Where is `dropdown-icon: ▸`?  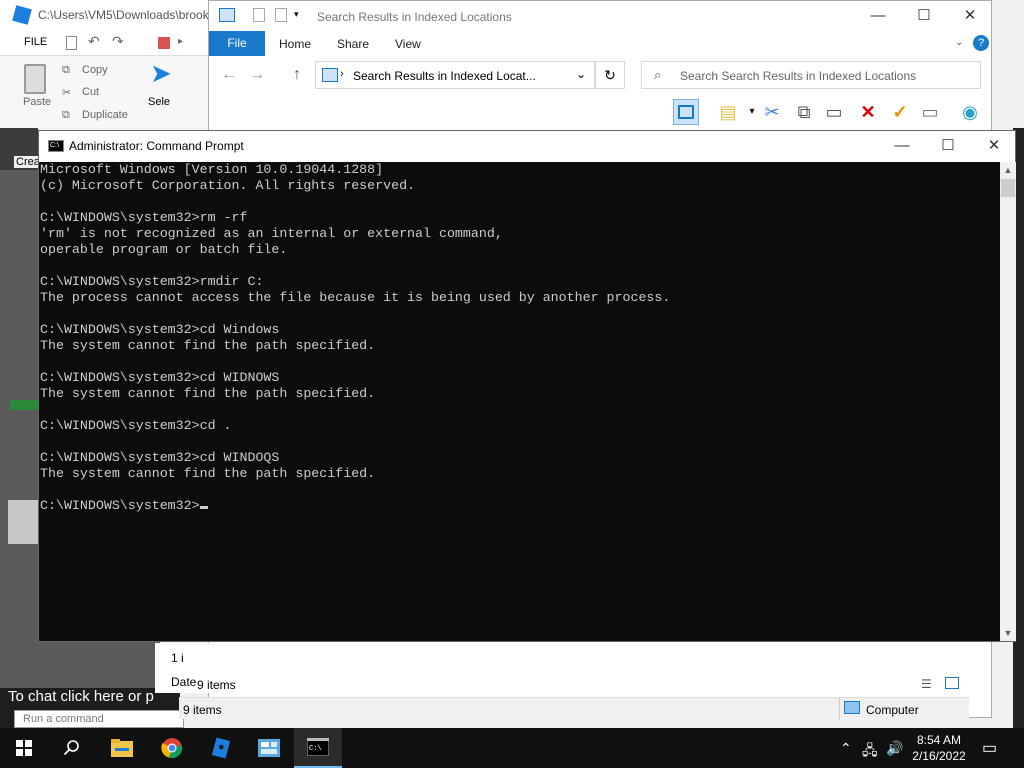 dropdown-icon: ▸ is located at coordinates (185, 43).